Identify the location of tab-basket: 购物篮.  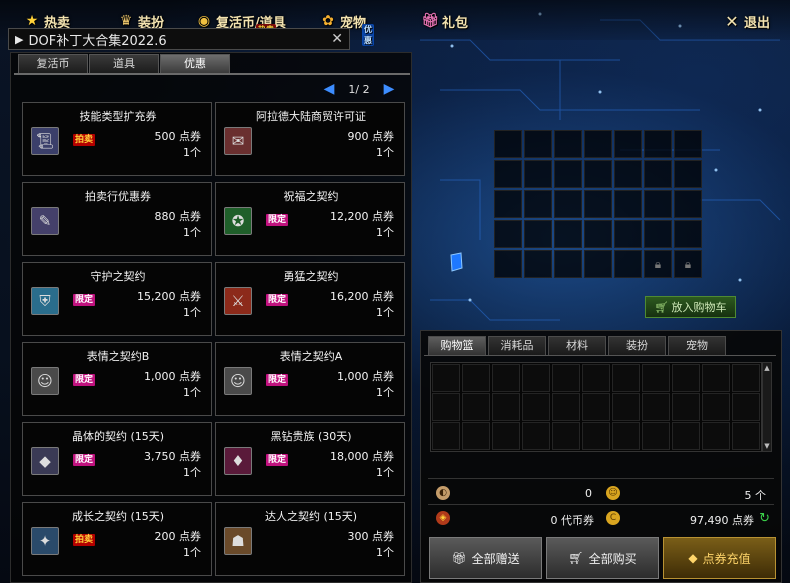
(457, 345).